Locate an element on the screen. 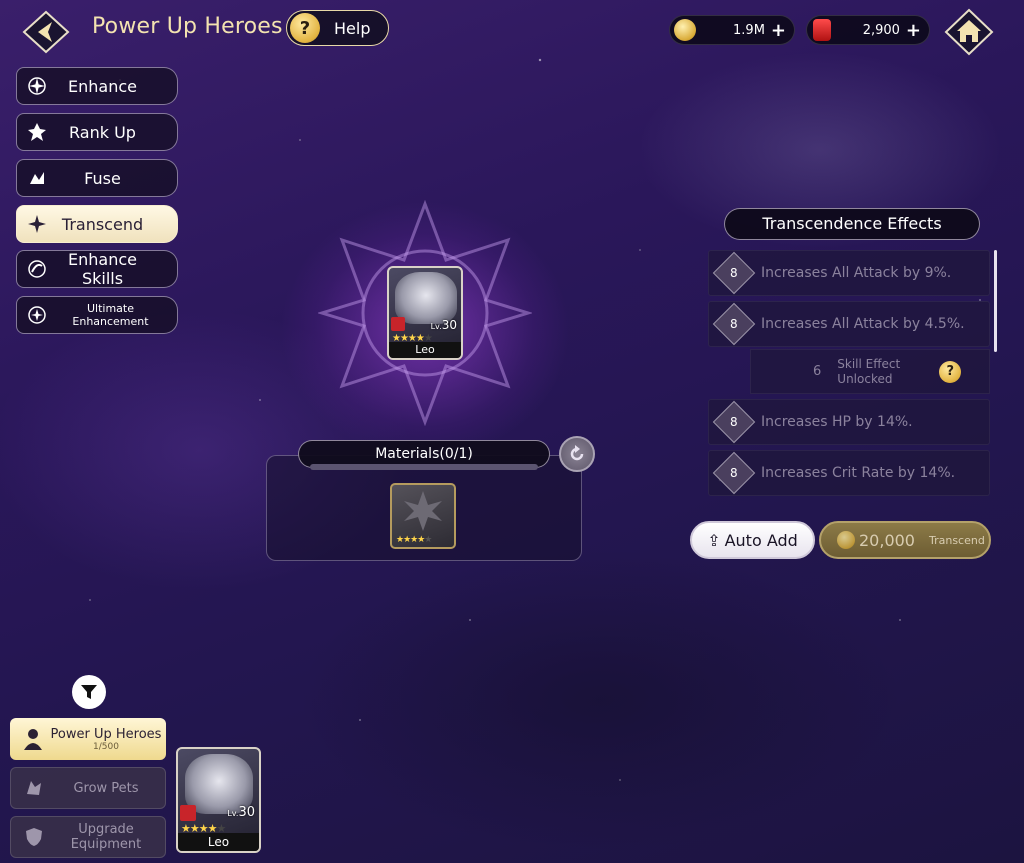  shield-icon is located at coordinates (34, 837).